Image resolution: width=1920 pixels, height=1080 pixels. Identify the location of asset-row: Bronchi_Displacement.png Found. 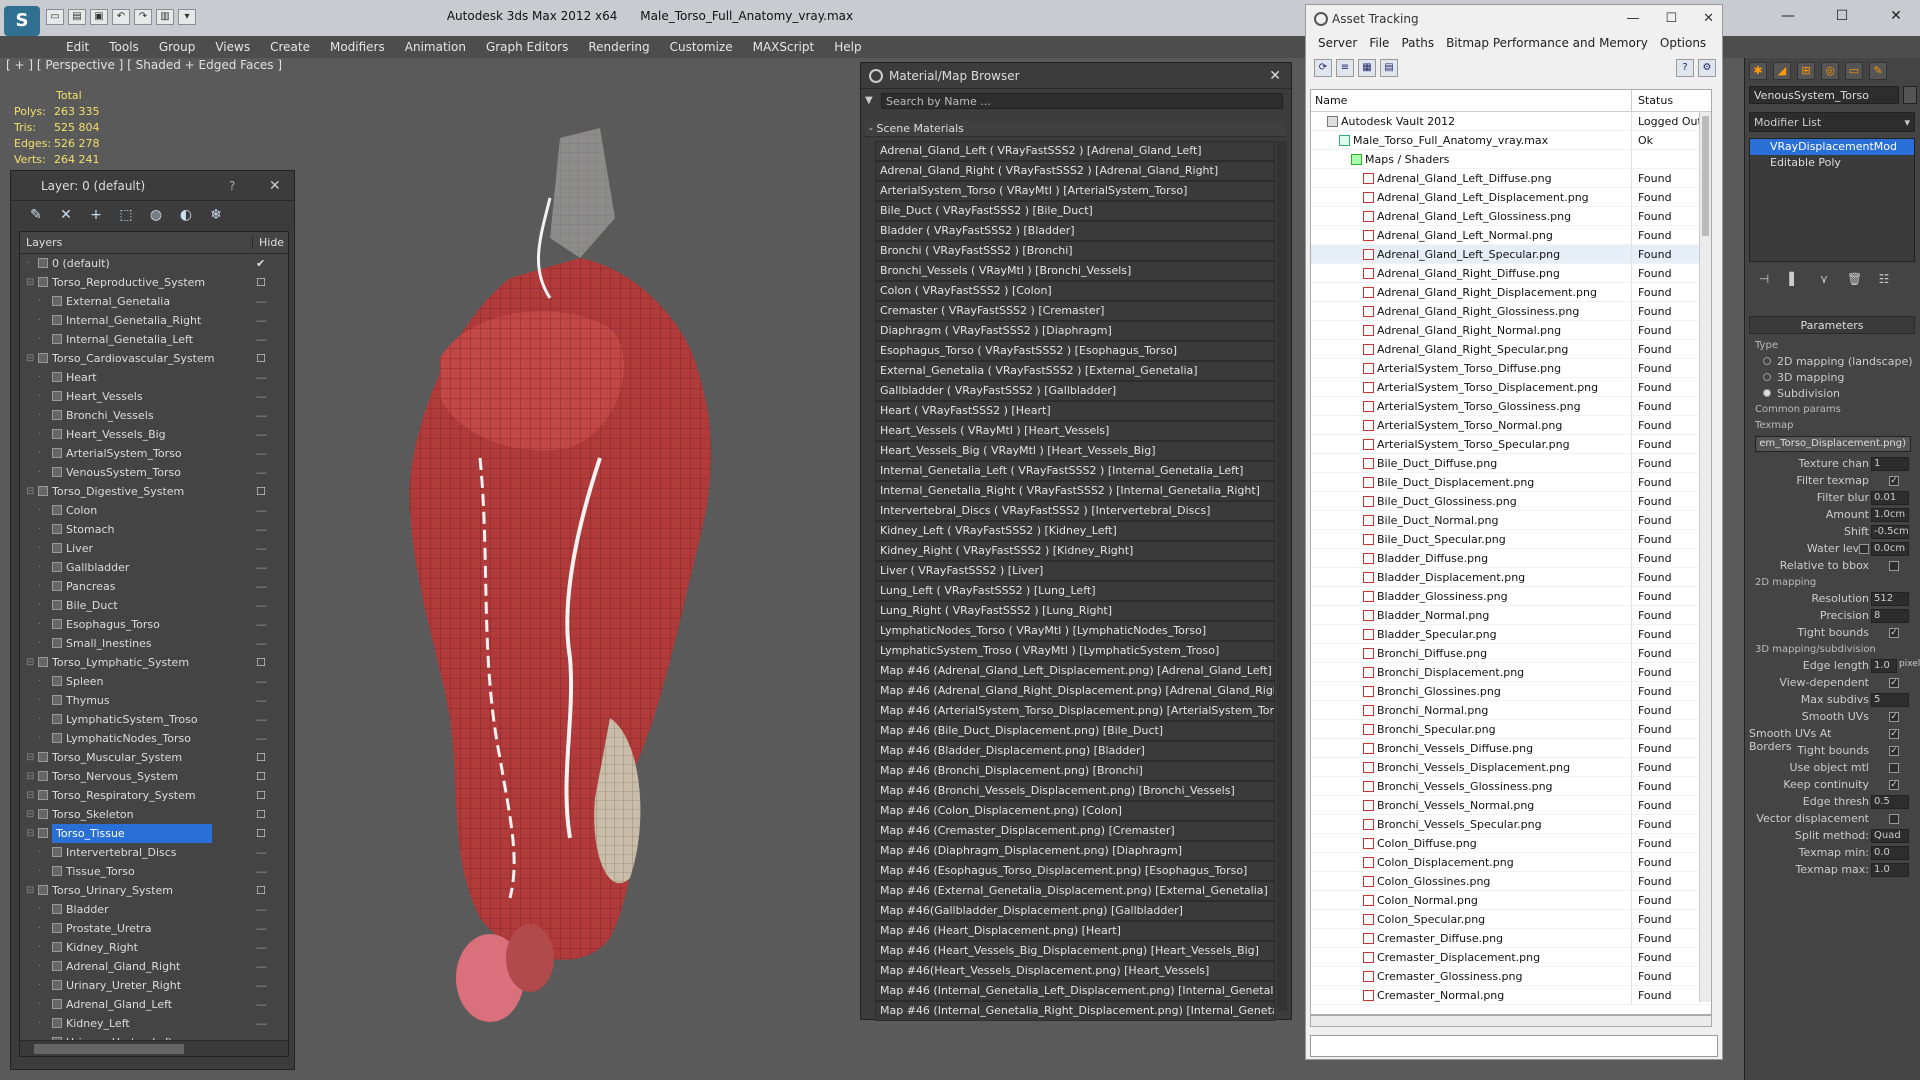
(1511, 672).